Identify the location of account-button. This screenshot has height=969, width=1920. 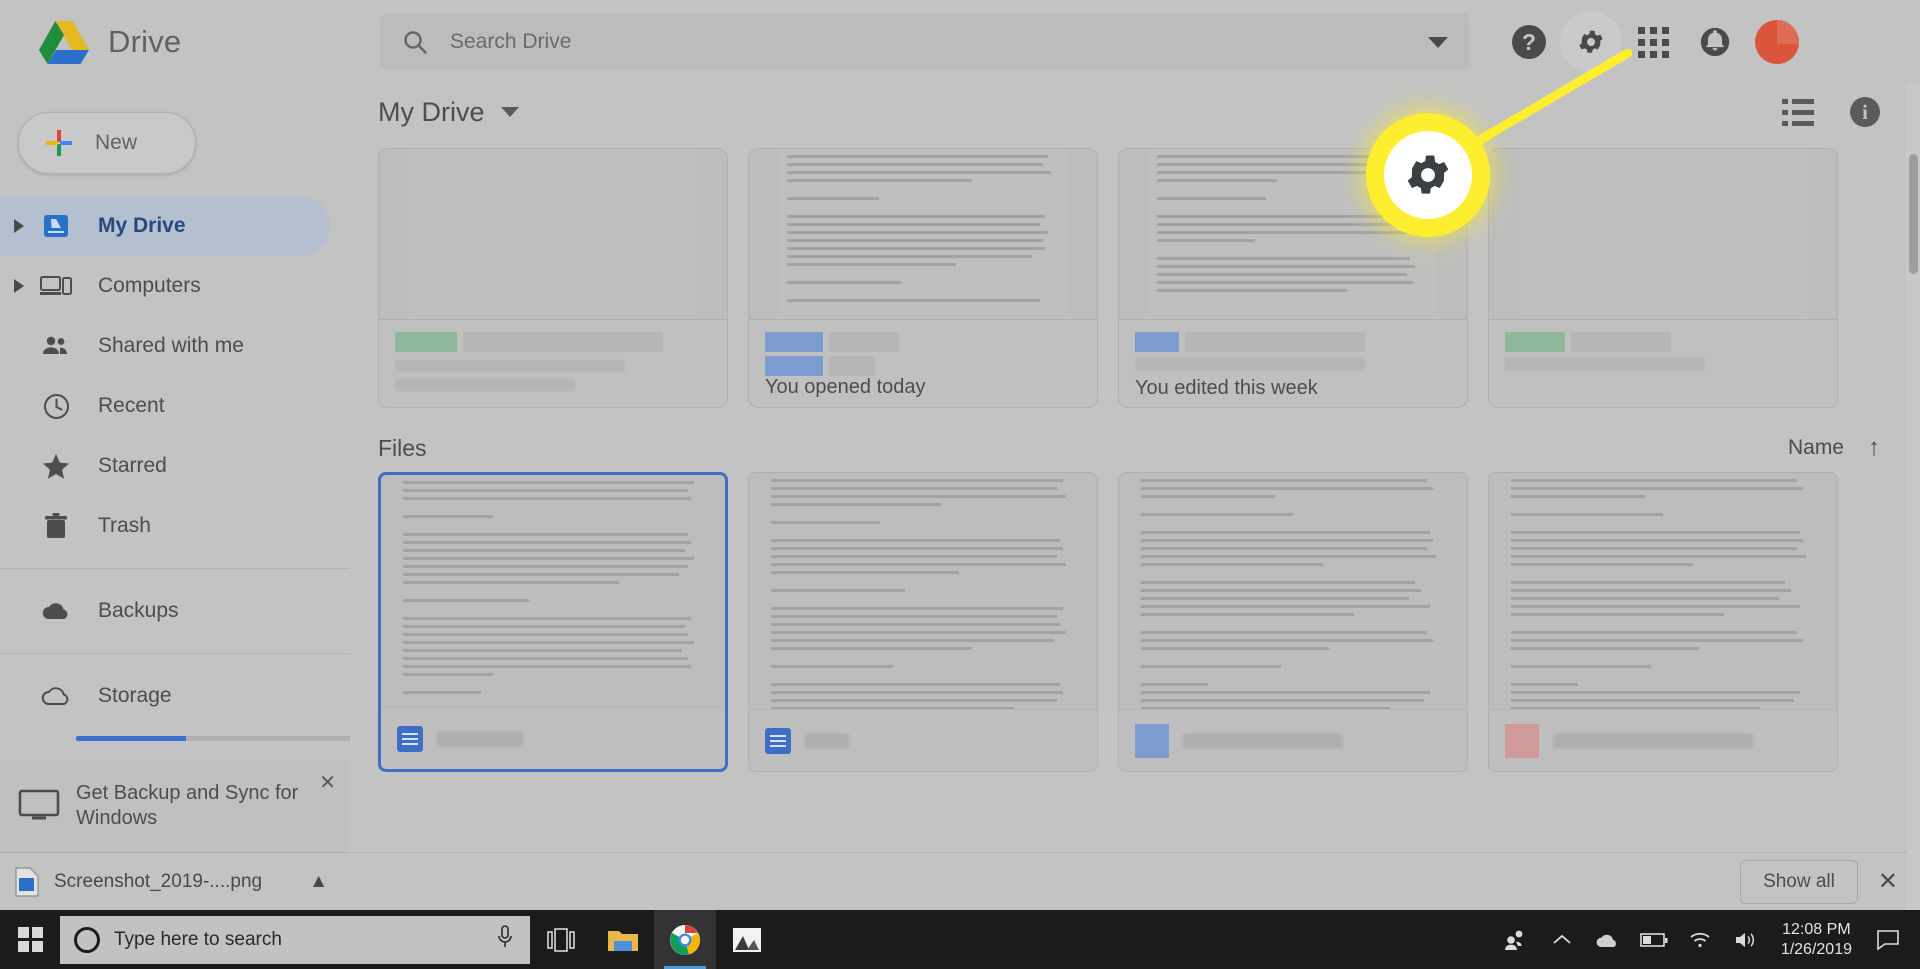
(1777, 42).